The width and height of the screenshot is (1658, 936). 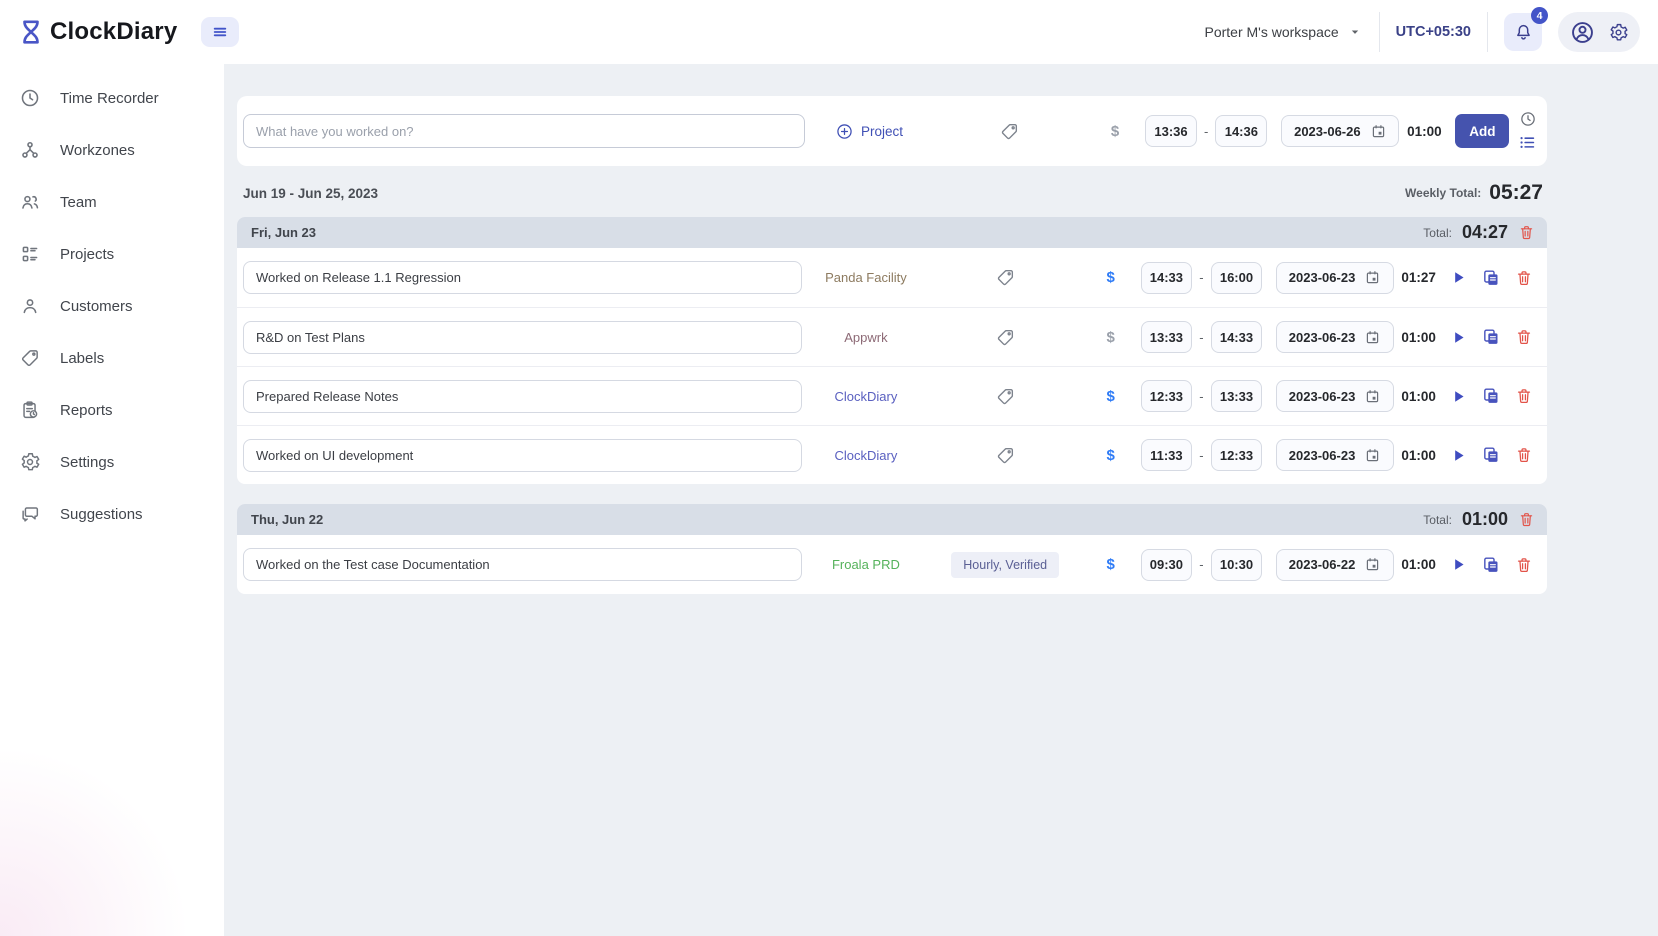 I want to click on end-time-input: 13:33, so click(x=1236, y=396).